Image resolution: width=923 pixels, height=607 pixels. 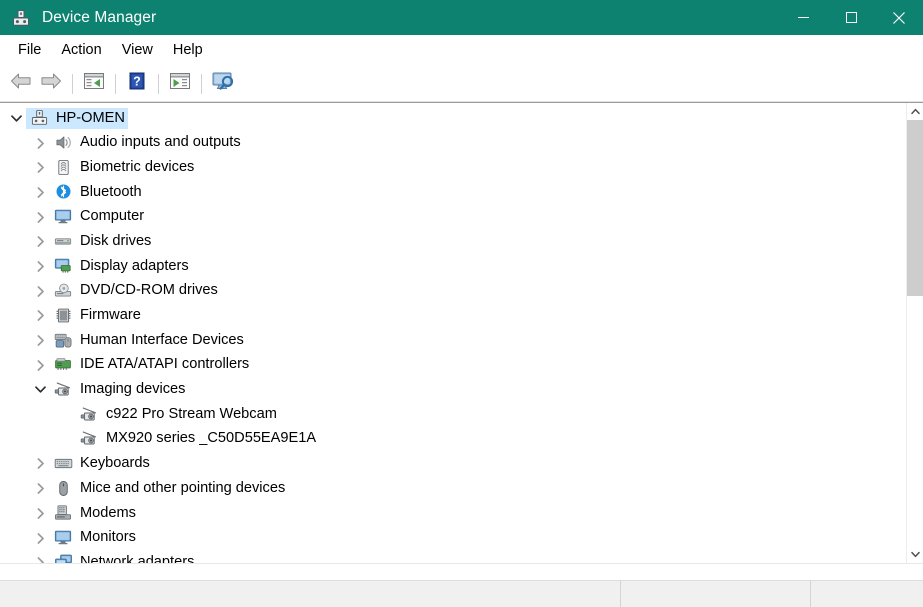 I want to click on tree-item: HP-OMEN, so click(x=453, y=118).